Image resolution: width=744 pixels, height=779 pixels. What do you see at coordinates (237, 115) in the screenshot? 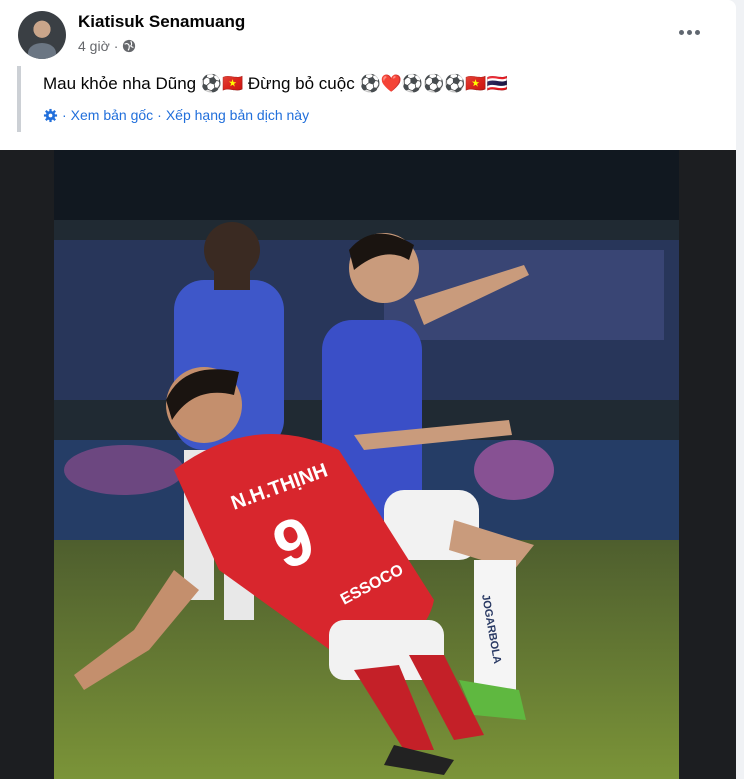
I see `rate-translation-link: Xếp hạng bản dịch này` at bounding box center [237, 115].